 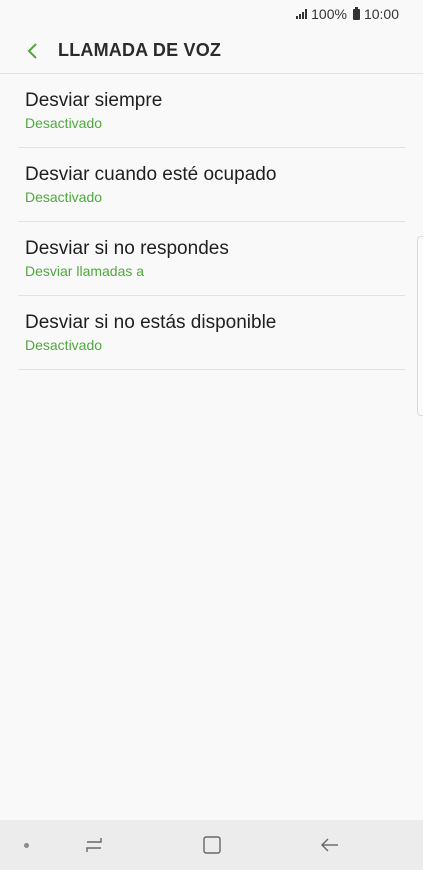 What do you see at coordinates (151, 174) in the screenshot?
I see `list-item-title: Desviar cuando esté ocupado` at bounding box center [151, 174].